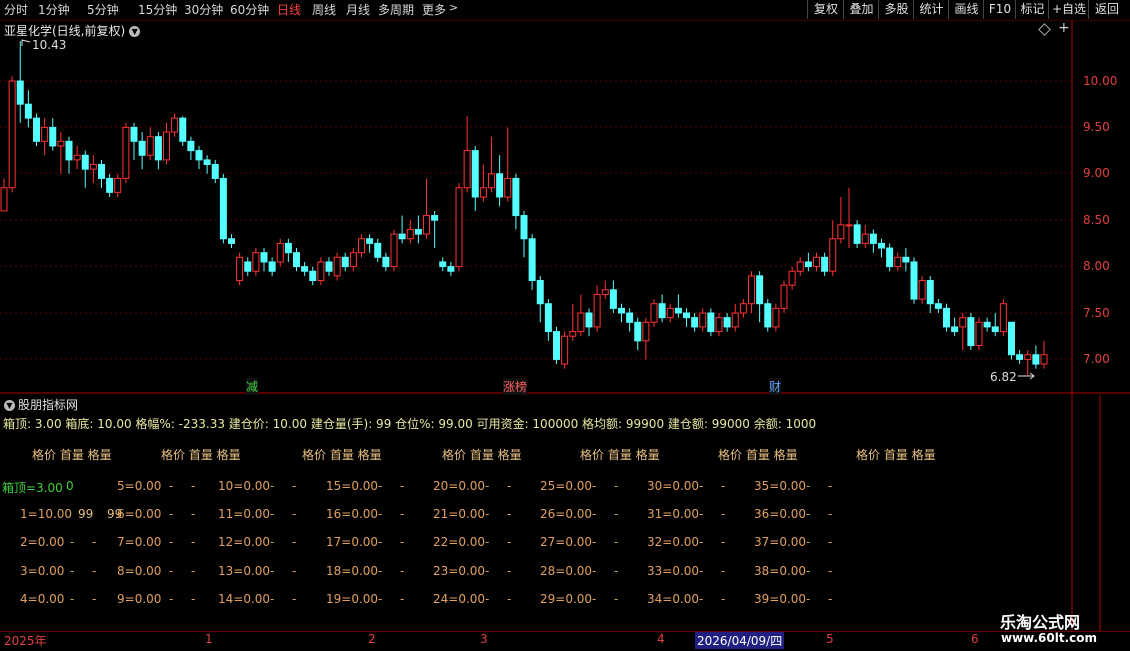  Describe the element at coordinates (72, 30) in the screenshot. I see `stock-title: 亚星化学(日线,前复权) ▼` at that location.